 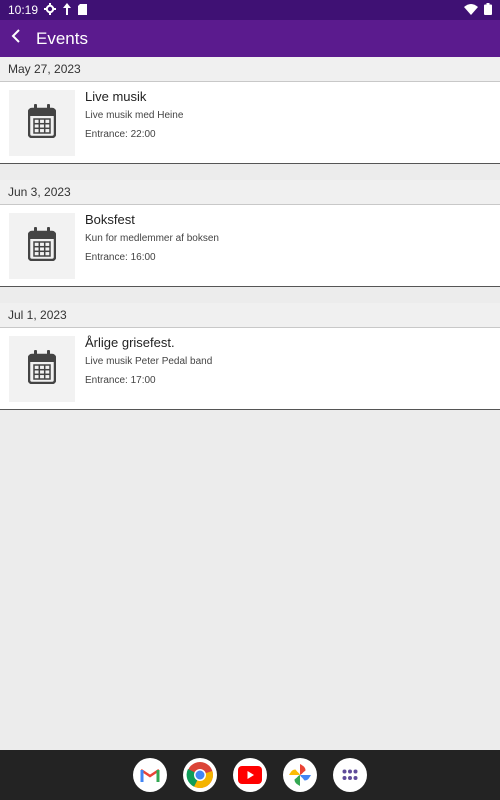 What do you see at coordinates (250, 69) in the screenshot?
I see `date-header: May 27, 2023` at bounding box center [250, 69].